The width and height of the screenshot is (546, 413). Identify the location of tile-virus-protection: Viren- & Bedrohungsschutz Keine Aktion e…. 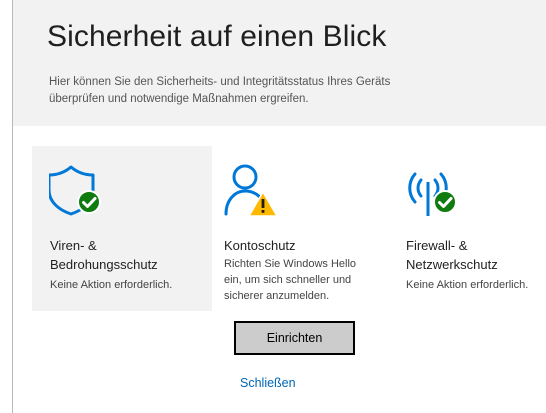
(122, 228).